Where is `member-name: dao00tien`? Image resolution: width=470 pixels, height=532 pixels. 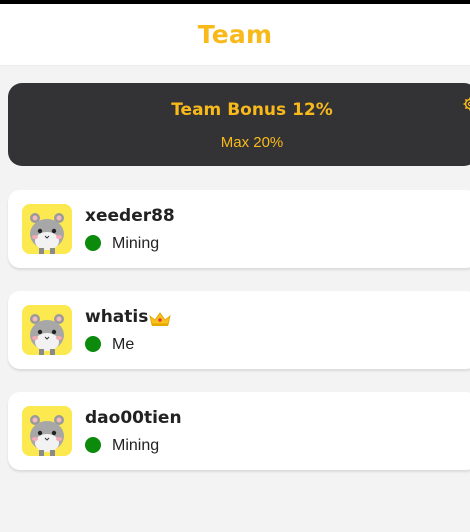 member-name: dao00tien is located at coordinates (133, 418).